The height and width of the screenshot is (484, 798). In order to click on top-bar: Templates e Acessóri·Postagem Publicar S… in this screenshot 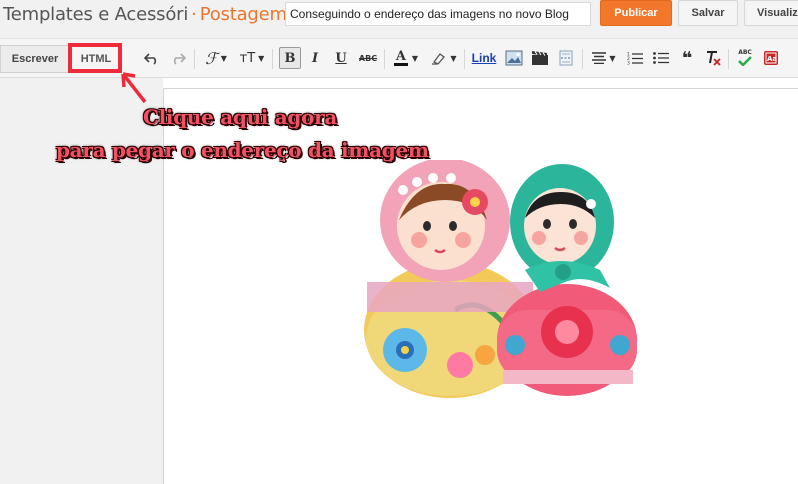, I will do `click(399, 19)`.